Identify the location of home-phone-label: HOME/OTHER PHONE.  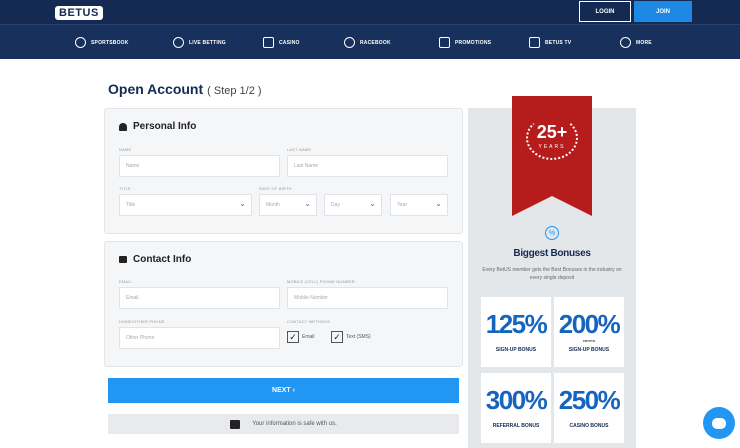
(142, 321).